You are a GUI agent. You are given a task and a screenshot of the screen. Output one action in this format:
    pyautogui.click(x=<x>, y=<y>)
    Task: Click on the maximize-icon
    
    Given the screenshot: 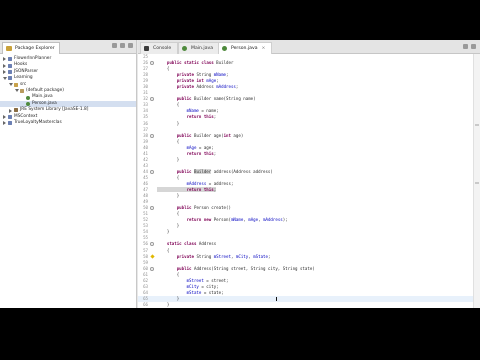 What is the action you would take?
    pyautogui.click(x=473, y=46)
    